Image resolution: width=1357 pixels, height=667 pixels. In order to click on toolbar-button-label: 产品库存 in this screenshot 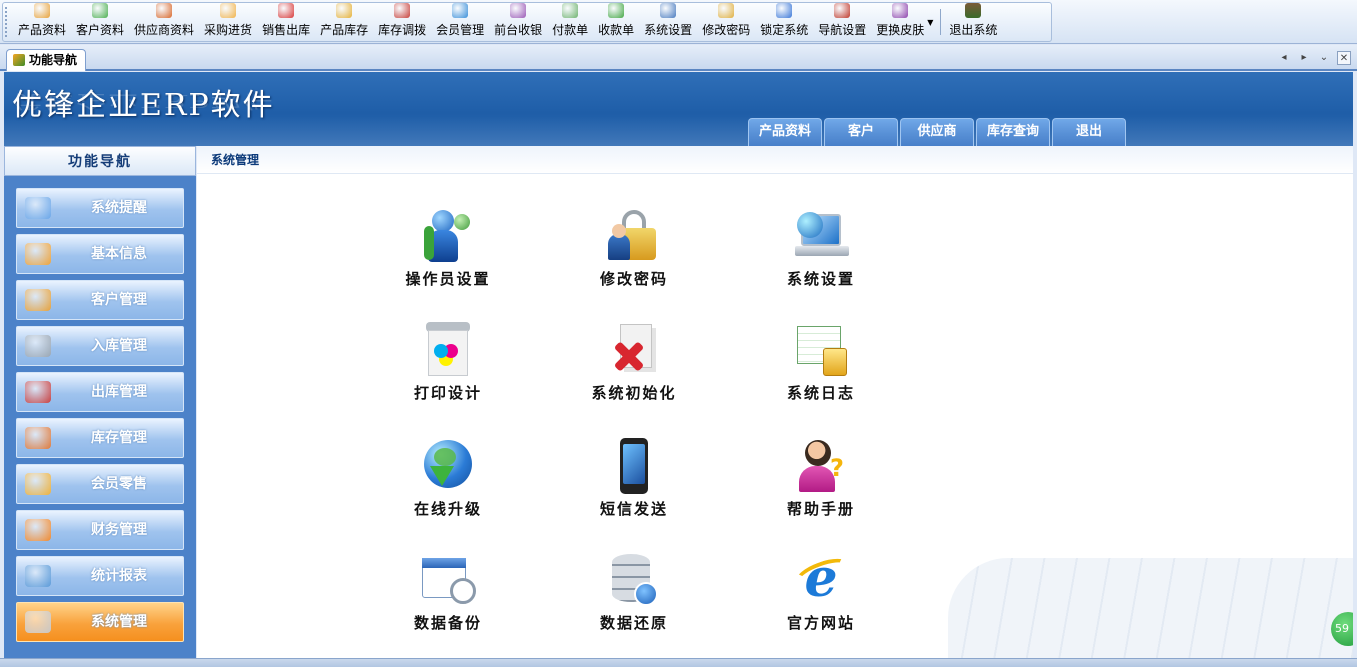, I will do `click(344, 30)`.